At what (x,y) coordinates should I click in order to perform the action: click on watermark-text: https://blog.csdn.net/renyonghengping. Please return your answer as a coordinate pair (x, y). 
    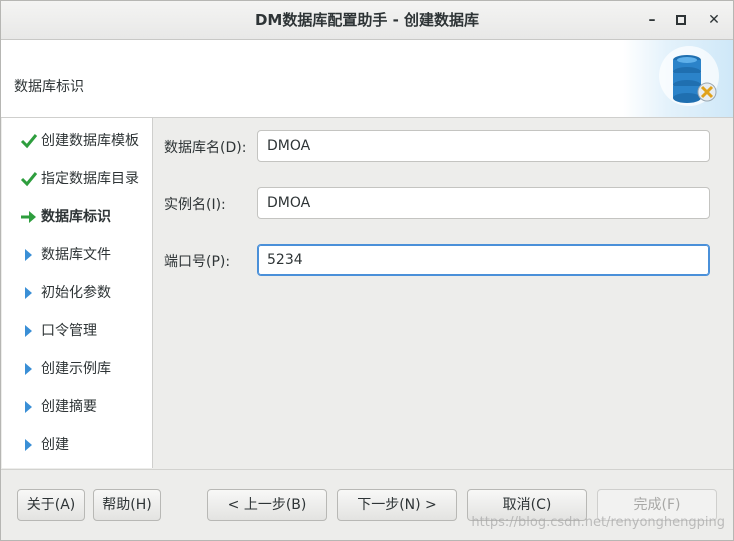
    Looking at the image, I should click on (598, 522).